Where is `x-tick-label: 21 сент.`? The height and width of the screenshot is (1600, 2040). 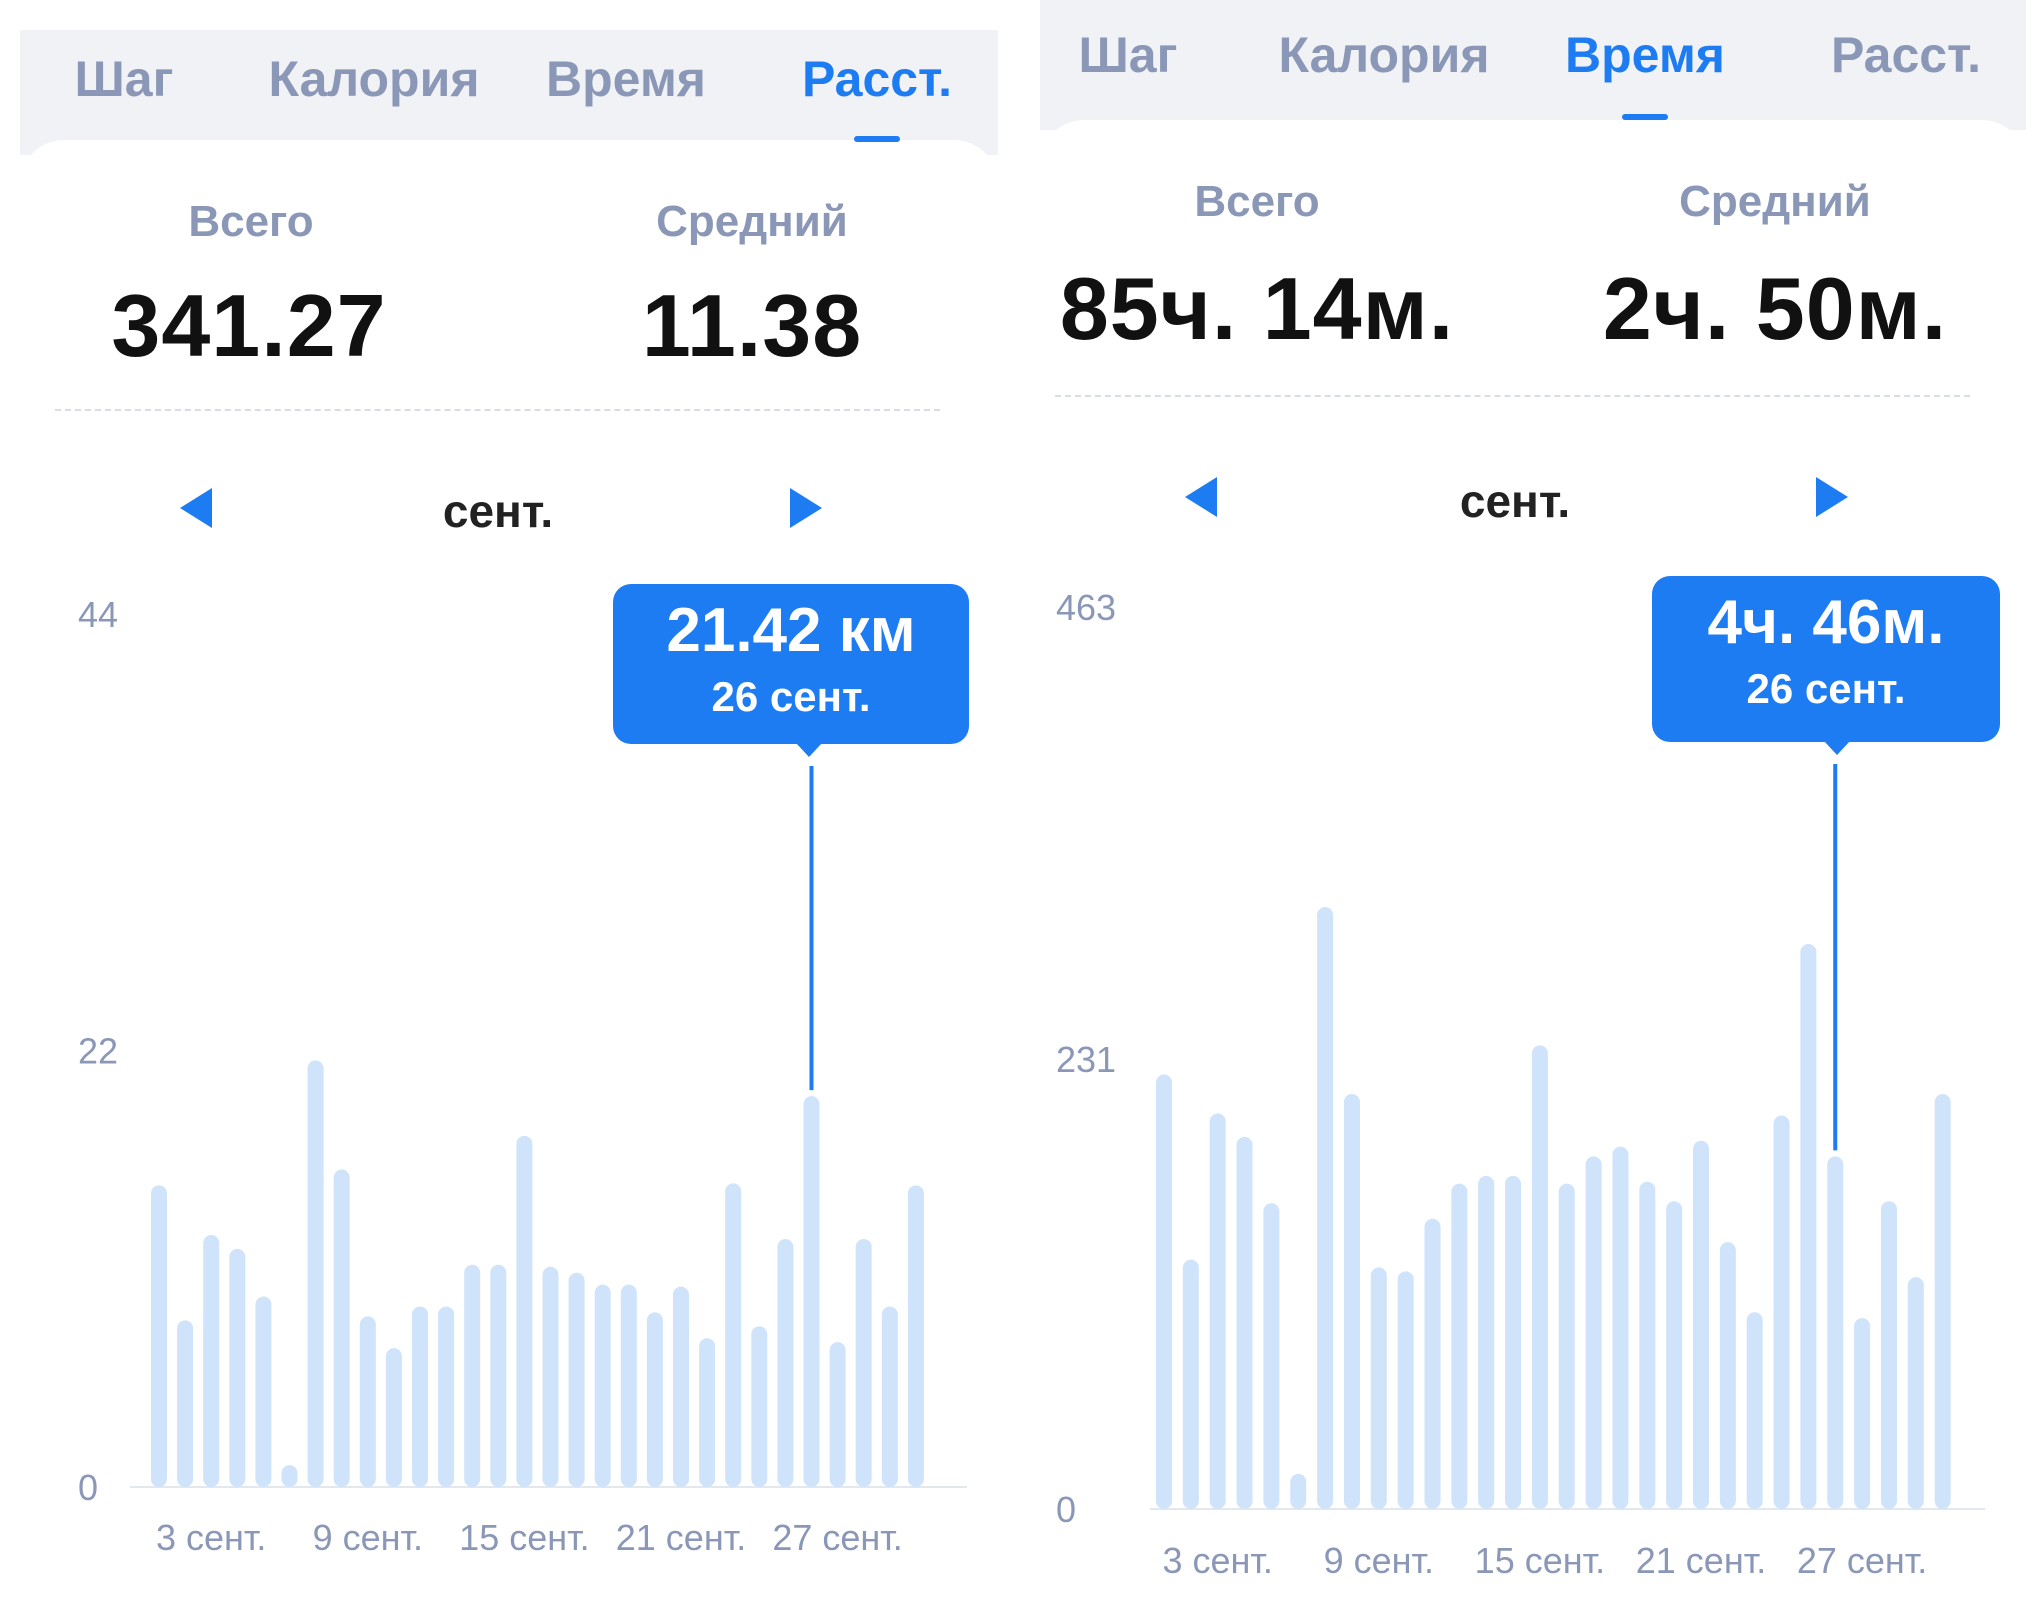
x-tick-label: 21 сент. is located at coordinates (1701, 1560).